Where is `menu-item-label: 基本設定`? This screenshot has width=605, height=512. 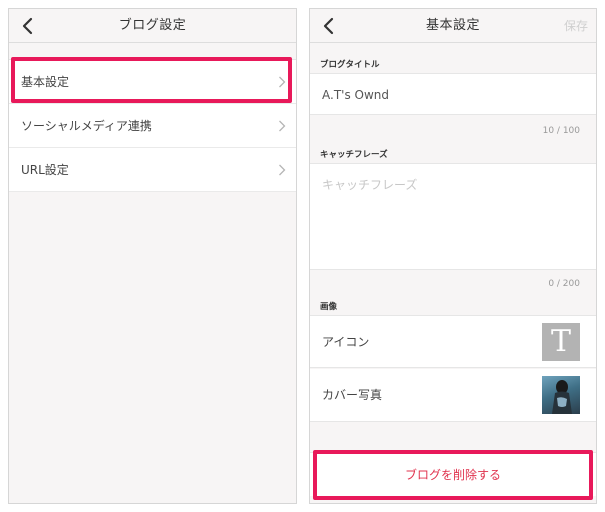
menu-item-label: 基本設定 is located at coordinates (45, 82).